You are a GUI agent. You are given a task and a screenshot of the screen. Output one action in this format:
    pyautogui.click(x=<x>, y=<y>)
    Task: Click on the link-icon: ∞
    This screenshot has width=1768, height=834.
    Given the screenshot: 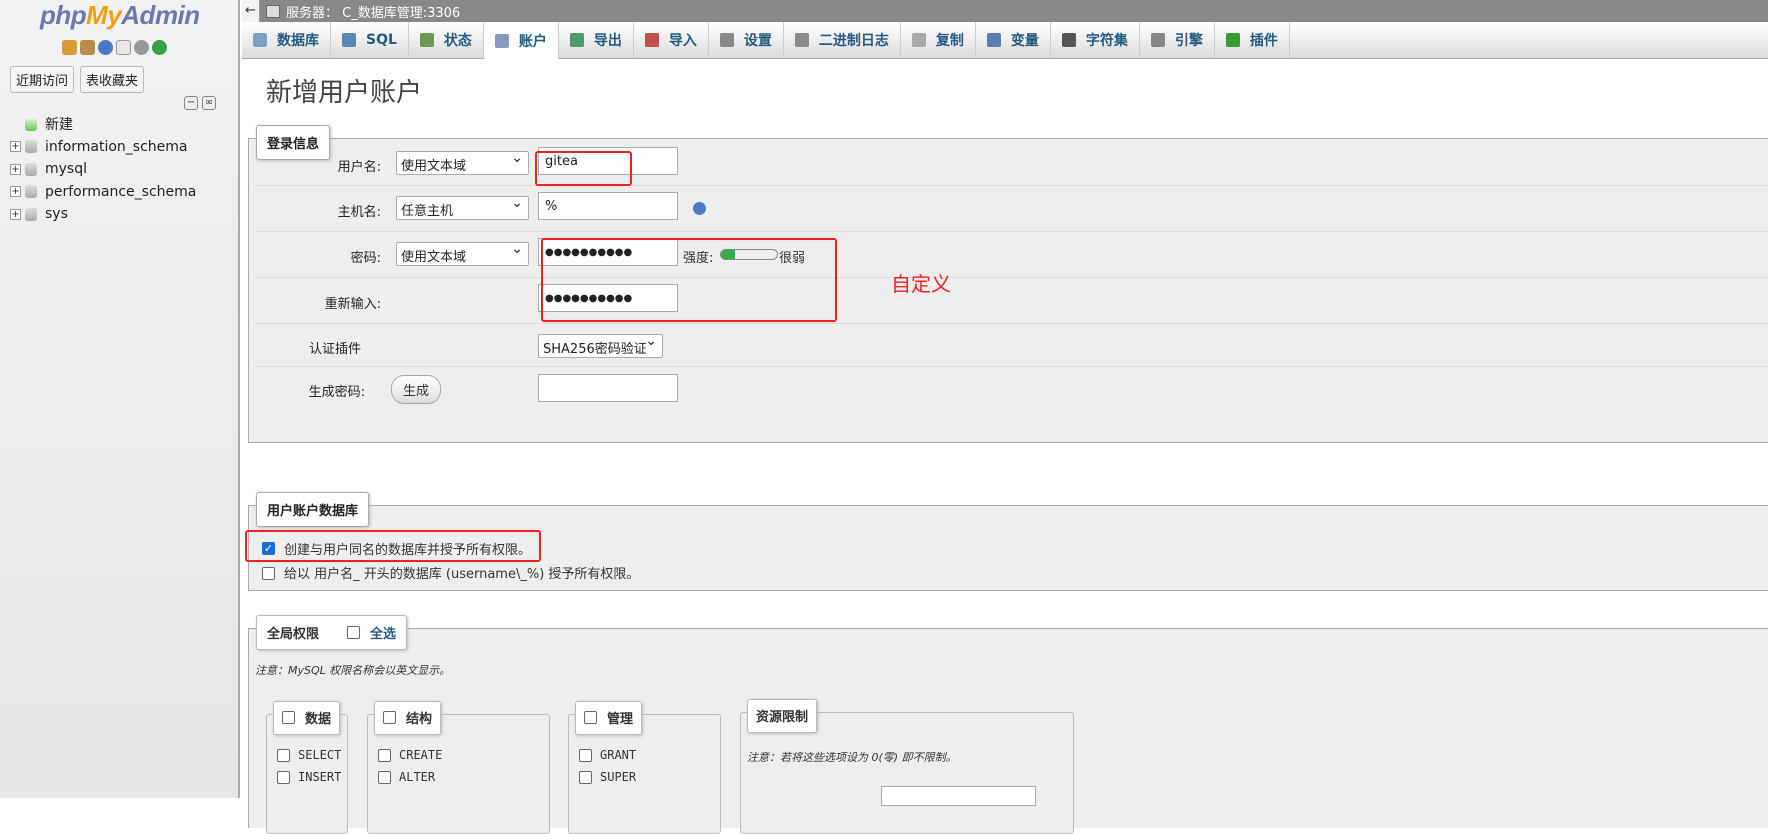 What is the action you would take?
    pyautogui.click(x=209, y=103)
    